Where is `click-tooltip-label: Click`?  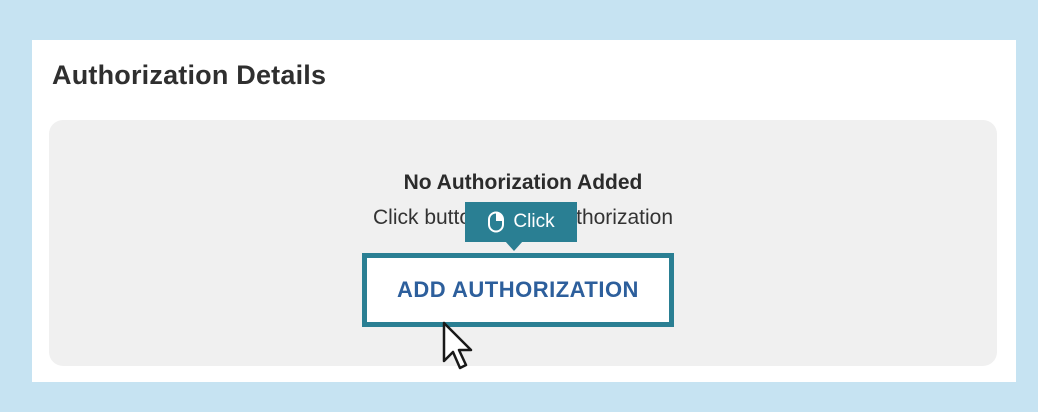 click-tooltip-label: Click is located at coordinates (534, 221).